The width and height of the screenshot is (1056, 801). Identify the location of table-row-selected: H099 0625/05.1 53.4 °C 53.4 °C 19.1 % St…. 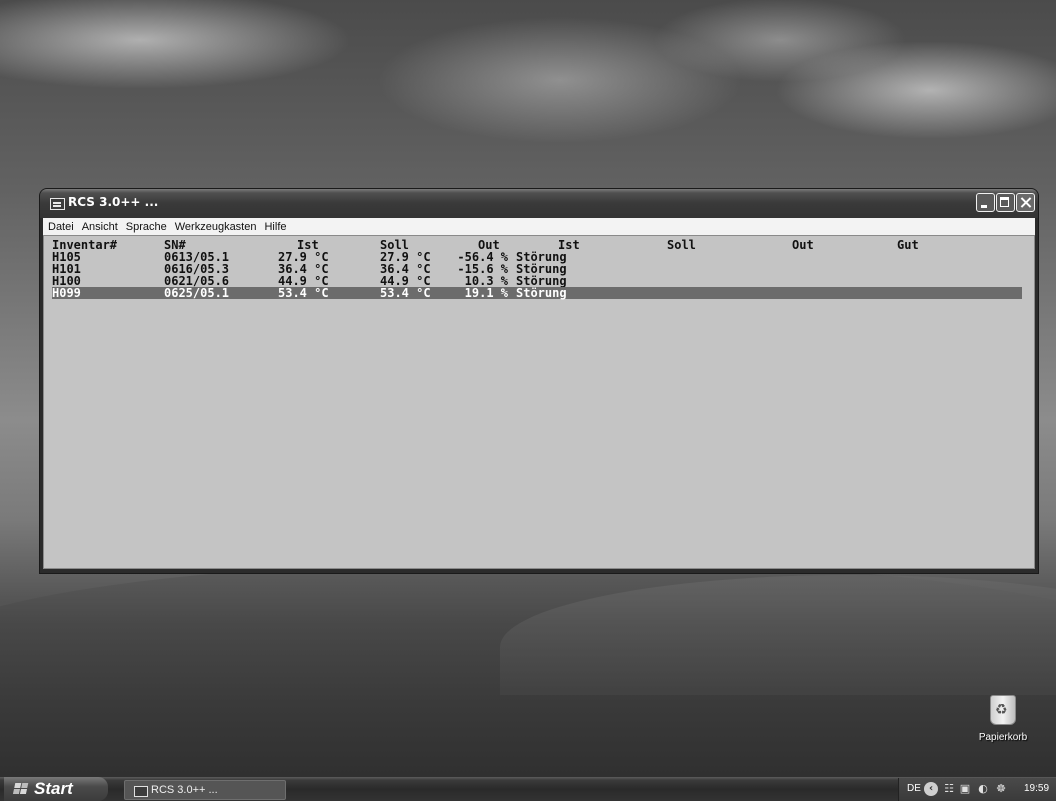
(537, 293).